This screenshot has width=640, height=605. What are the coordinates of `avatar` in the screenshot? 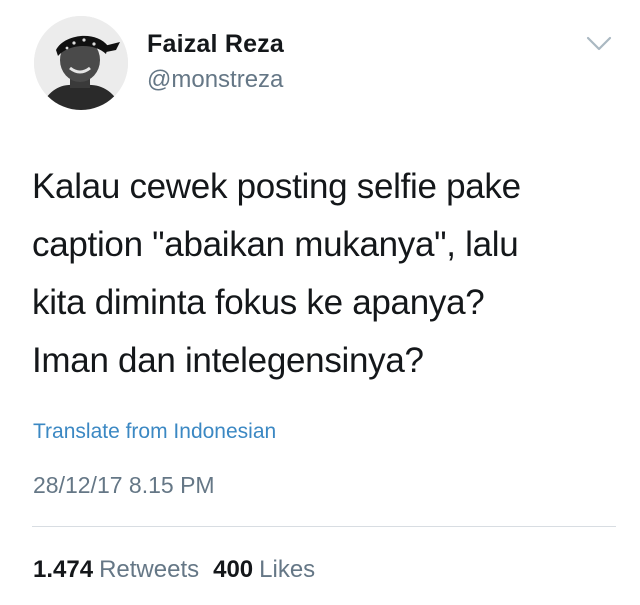 It's located at (81, 63).